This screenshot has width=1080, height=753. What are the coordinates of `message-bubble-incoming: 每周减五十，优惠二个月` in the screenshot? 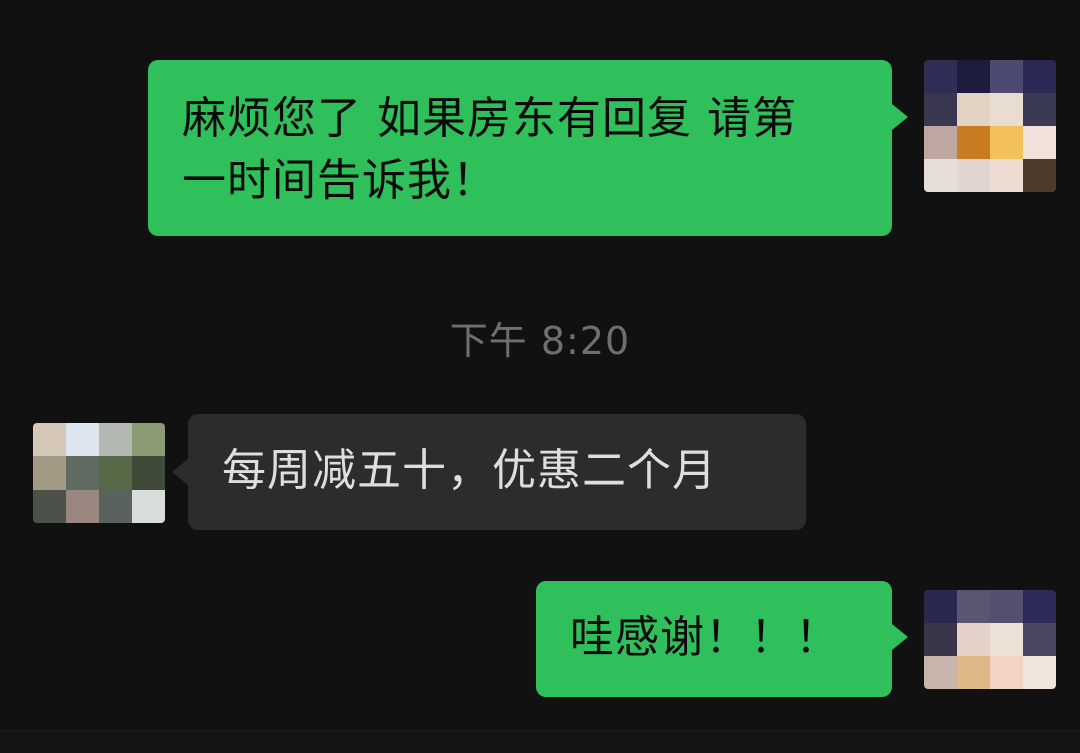 It's located at (497, 472).